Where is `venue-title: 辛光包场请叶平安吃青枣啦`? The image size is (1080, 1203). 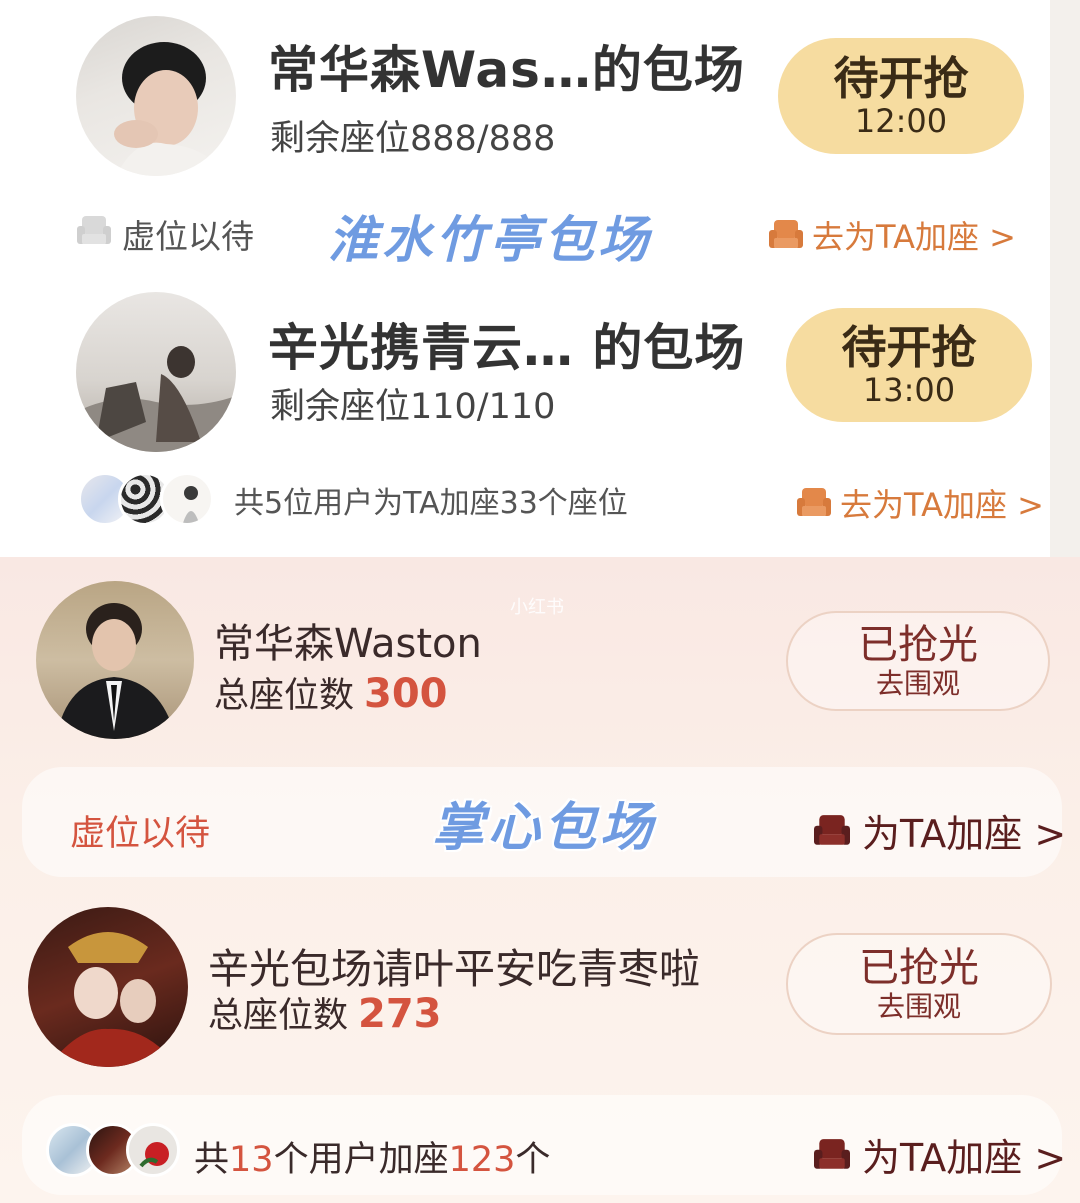
venue-title: 辛光包场请叶平安吃青枣啦 is located at coordinates (454, 969).